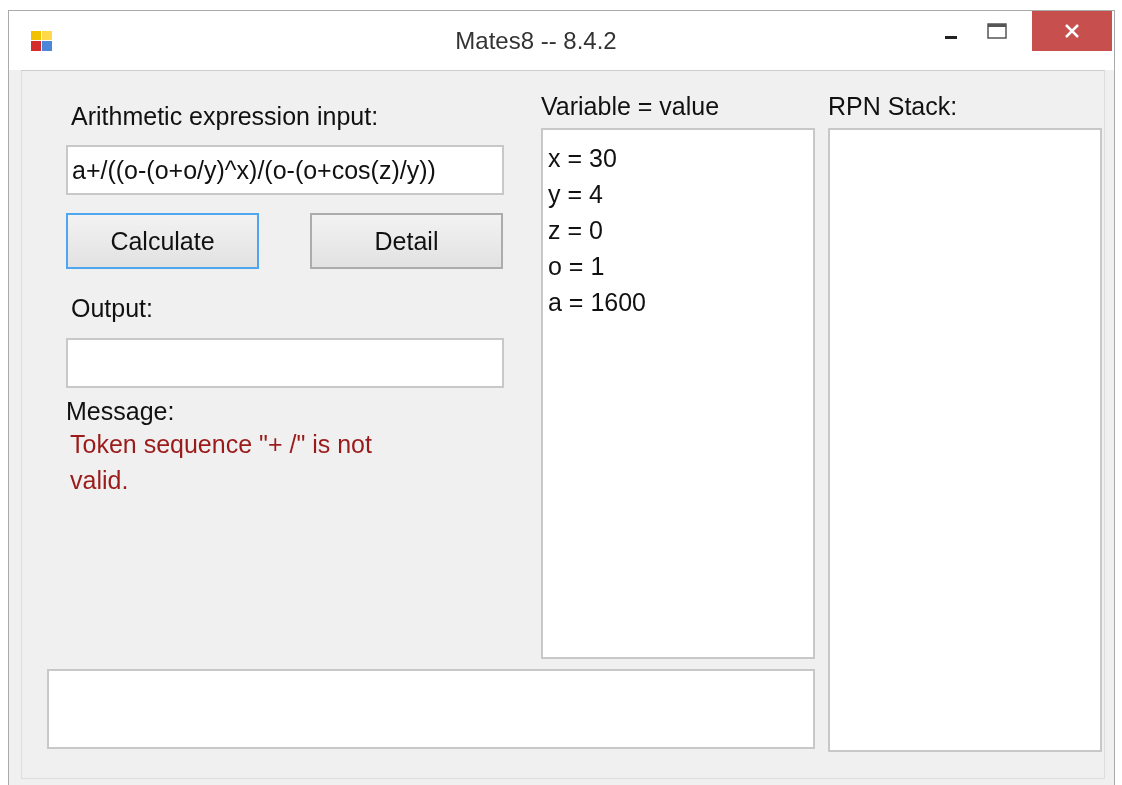  What do you see at coordinates (597, 302) in the screenshot?
I see `variable-item: a = 1600` at bounding box center [597, 302].